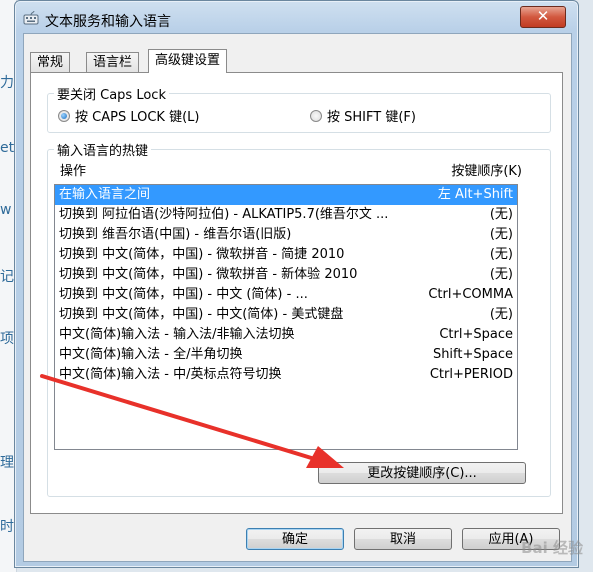 The image size is (593, 572). What do you see at coordinates (111, 93) in the screenshot?
I see `caps-lock-legend: 要关闭 Caps Lock` at bounding box center [111, 93].